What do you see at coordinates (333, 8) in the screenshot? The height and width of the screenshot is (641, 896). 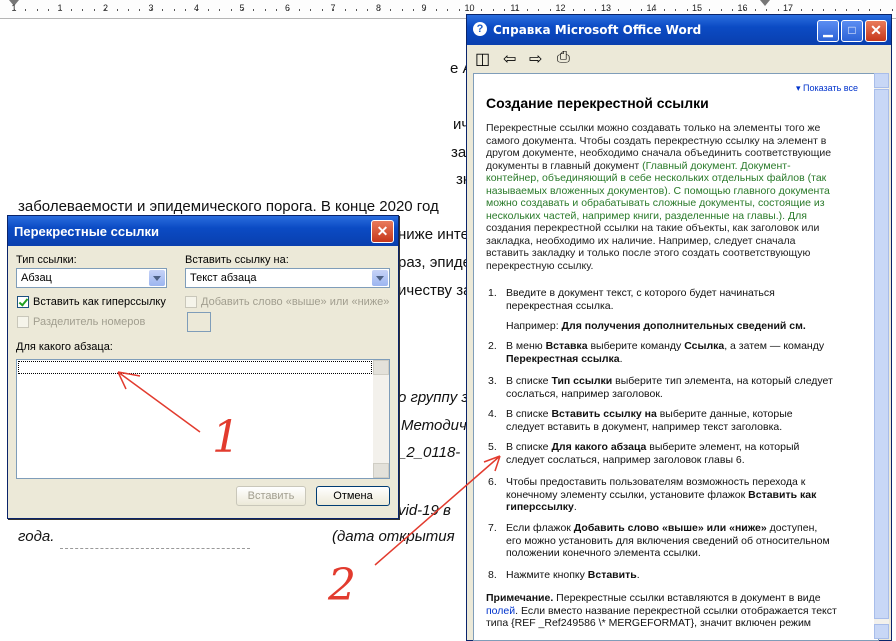 I see `ruler-number: 7` at bounding box center [333, 8].